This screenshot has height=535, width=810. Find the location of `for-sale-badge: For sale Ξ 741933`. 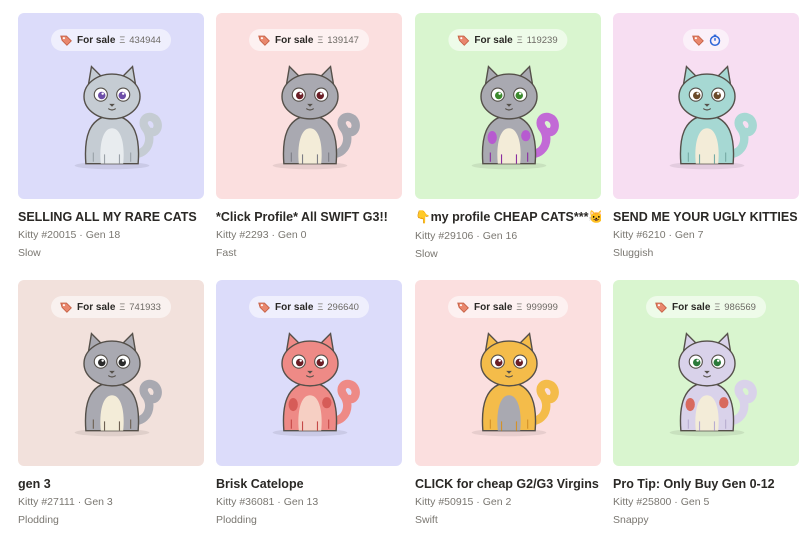

for-sale-badge: For sale Ξ 741933 is located at coordinates (111, 307).